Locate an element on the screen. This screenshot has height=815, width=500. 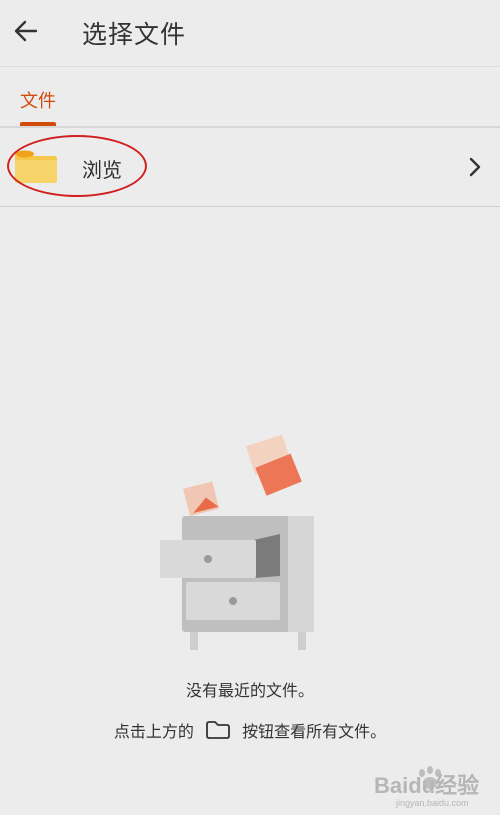
empty-message: 没有最近的文件。 is located at coordinates (249, 690).